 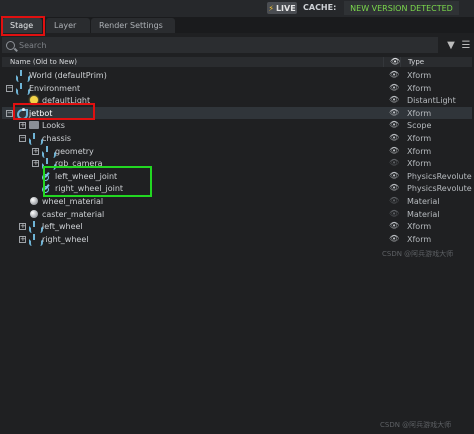 What do you see at coordinates (97, 181) in the screenshot?
I see `highlight-wheel-joints` at bounding box center [97, 181].